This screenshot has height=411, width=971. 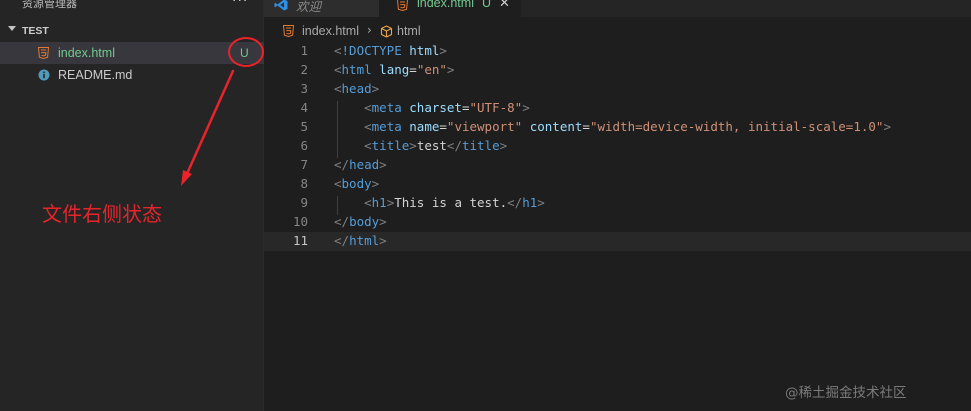 I want to click on close-icon: ✕, so click(x=504, y=5).